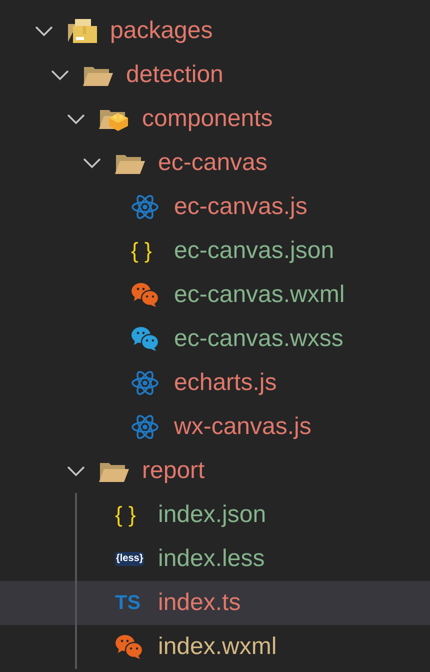 The height and width of the screenshot is (672, 430). I want to click on file-row: ec-canvas.wxml, so click(215, 295).